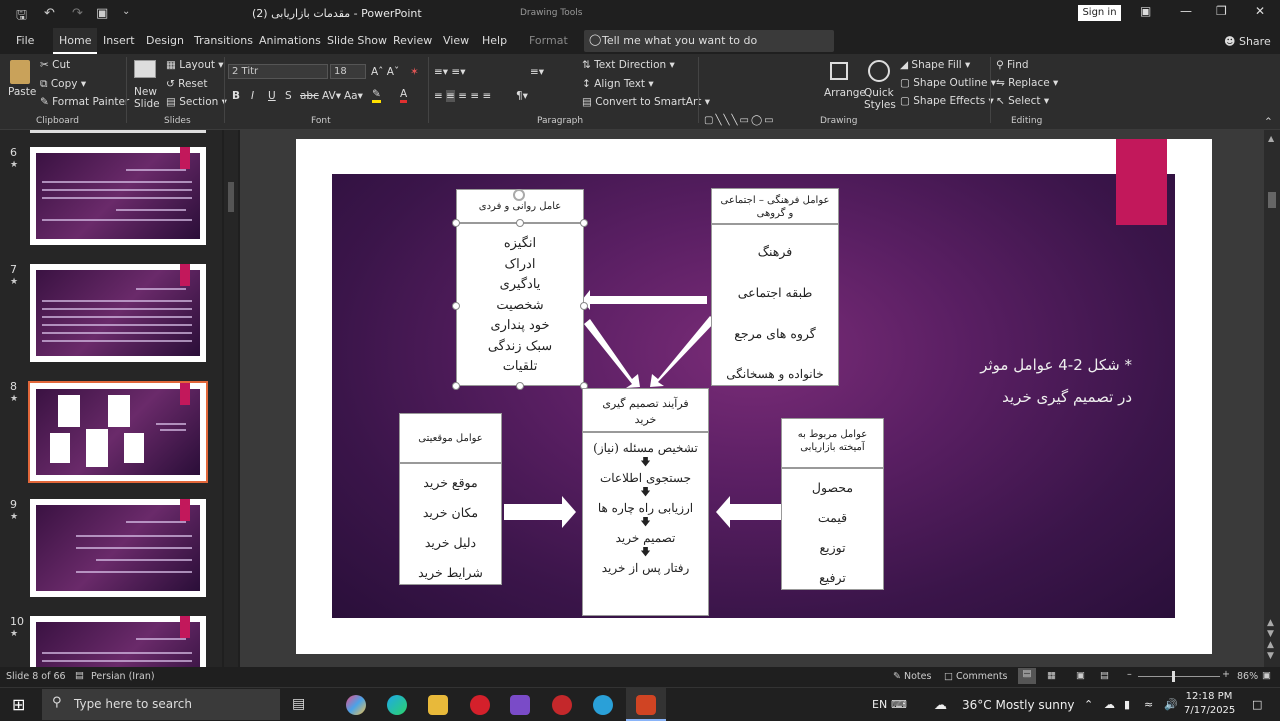 The width and height of the screenshot is (1280, 721). Describe the element at coordinates (18, 704) in the screenshot. I see `windows-start-icon: ⊞` at that location.